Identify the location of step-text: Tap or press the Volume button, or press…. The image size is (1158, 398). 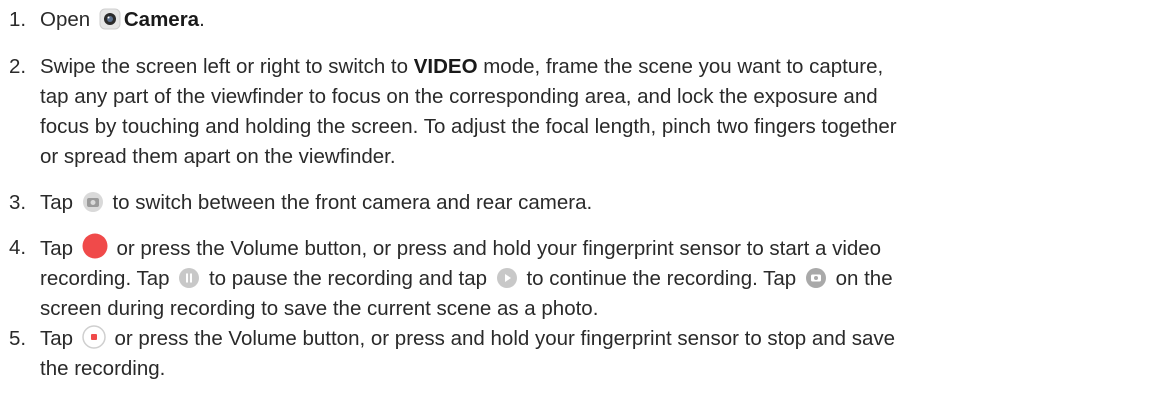
(591, 354).